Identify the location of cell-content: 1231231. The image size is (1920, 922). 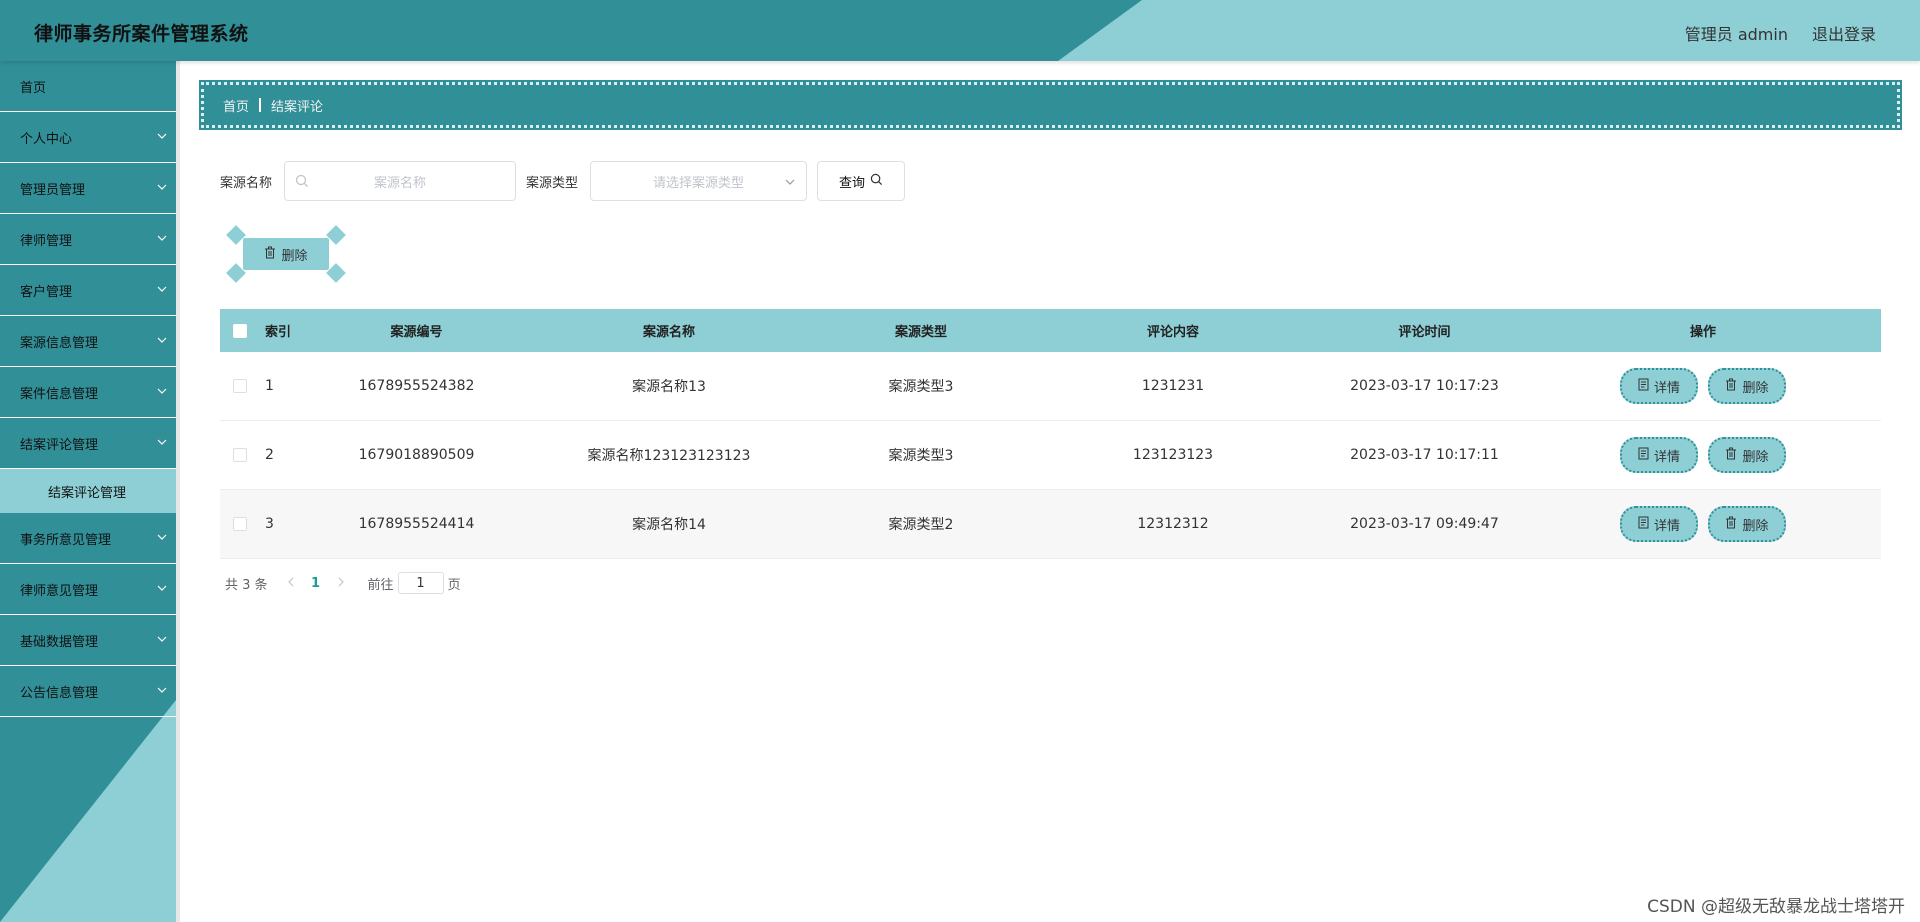
(1173, 386).